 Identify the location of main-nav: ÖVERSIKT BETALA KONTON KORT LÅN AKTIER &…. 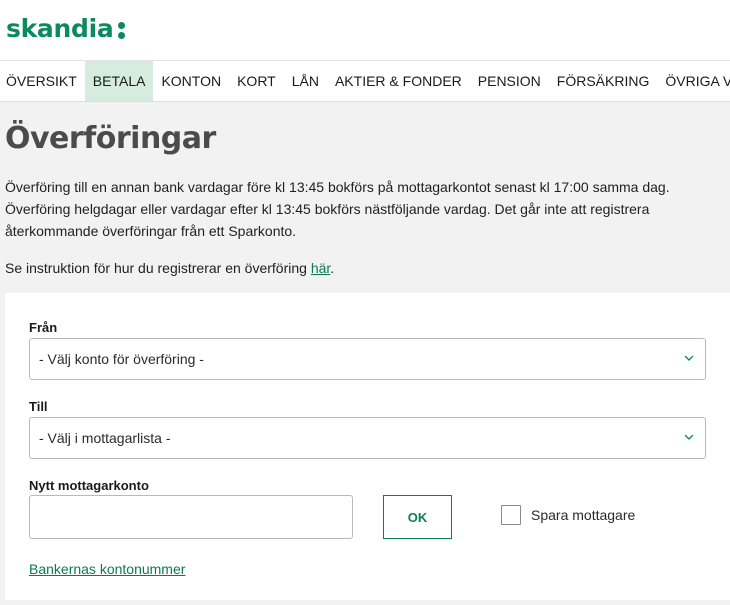
(365, 81).